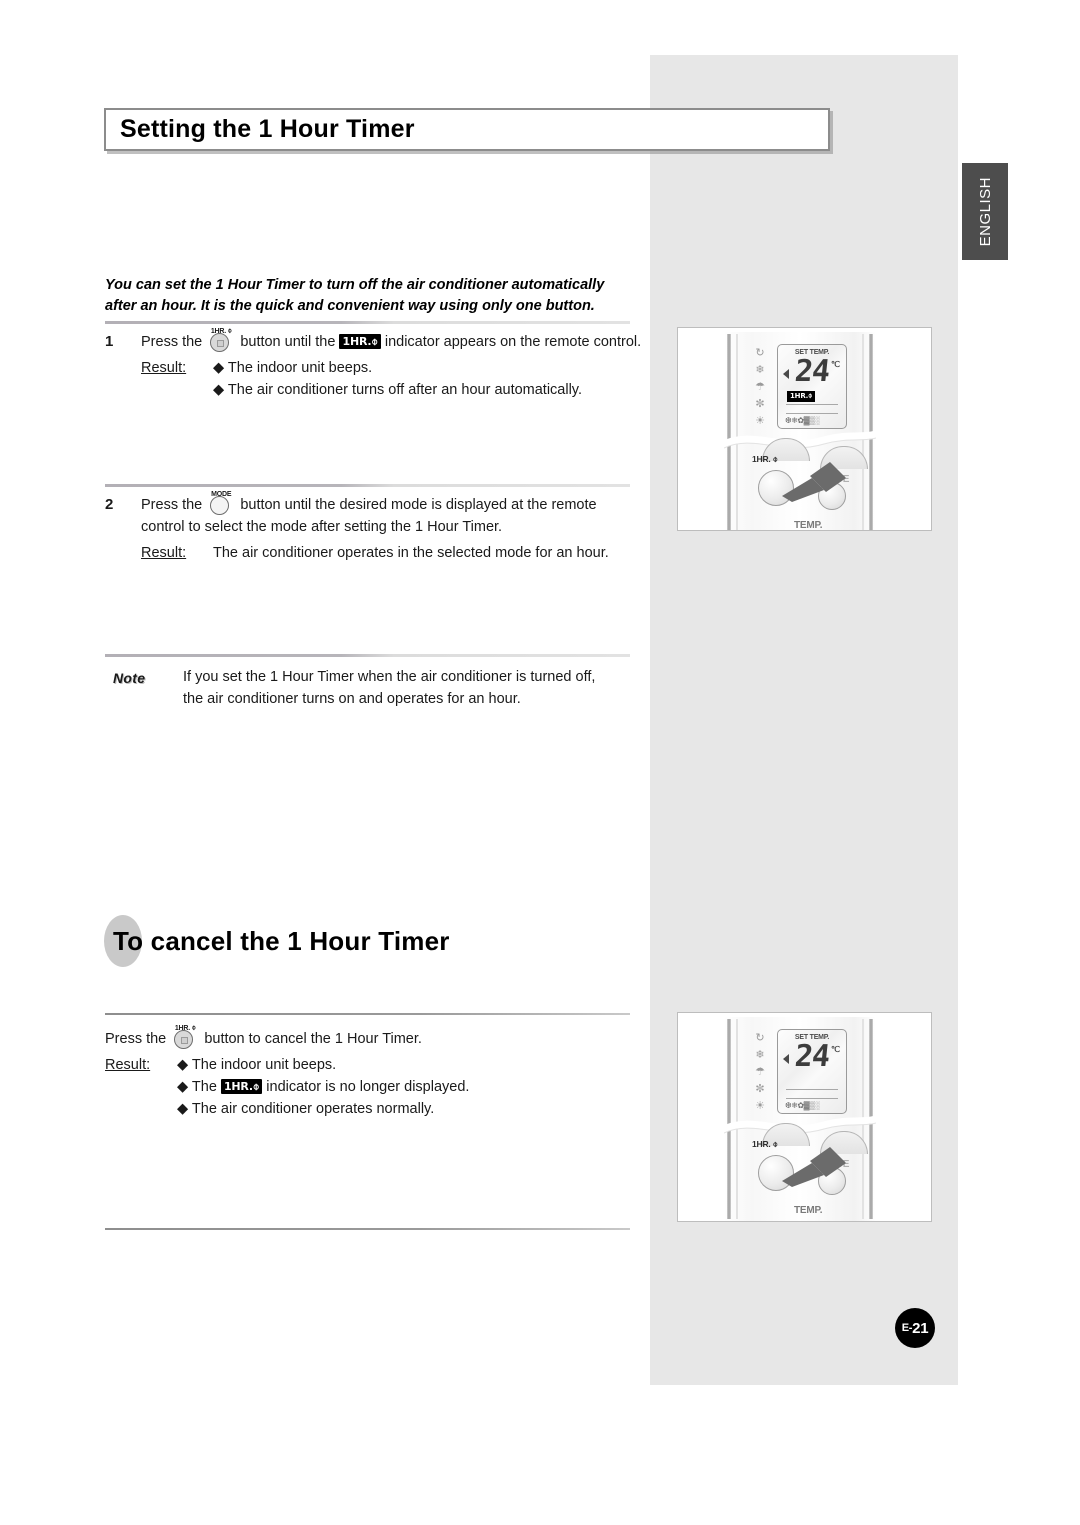 The width and height of the screenshot is (1080, 1525). What do you see at coordinates (812, 1071) in the screenshot?
I see `lcd-display-bottom: SET TEMP. 24 ℃ ❆❄✿▓▒░` at bounding box center [812, 1071].